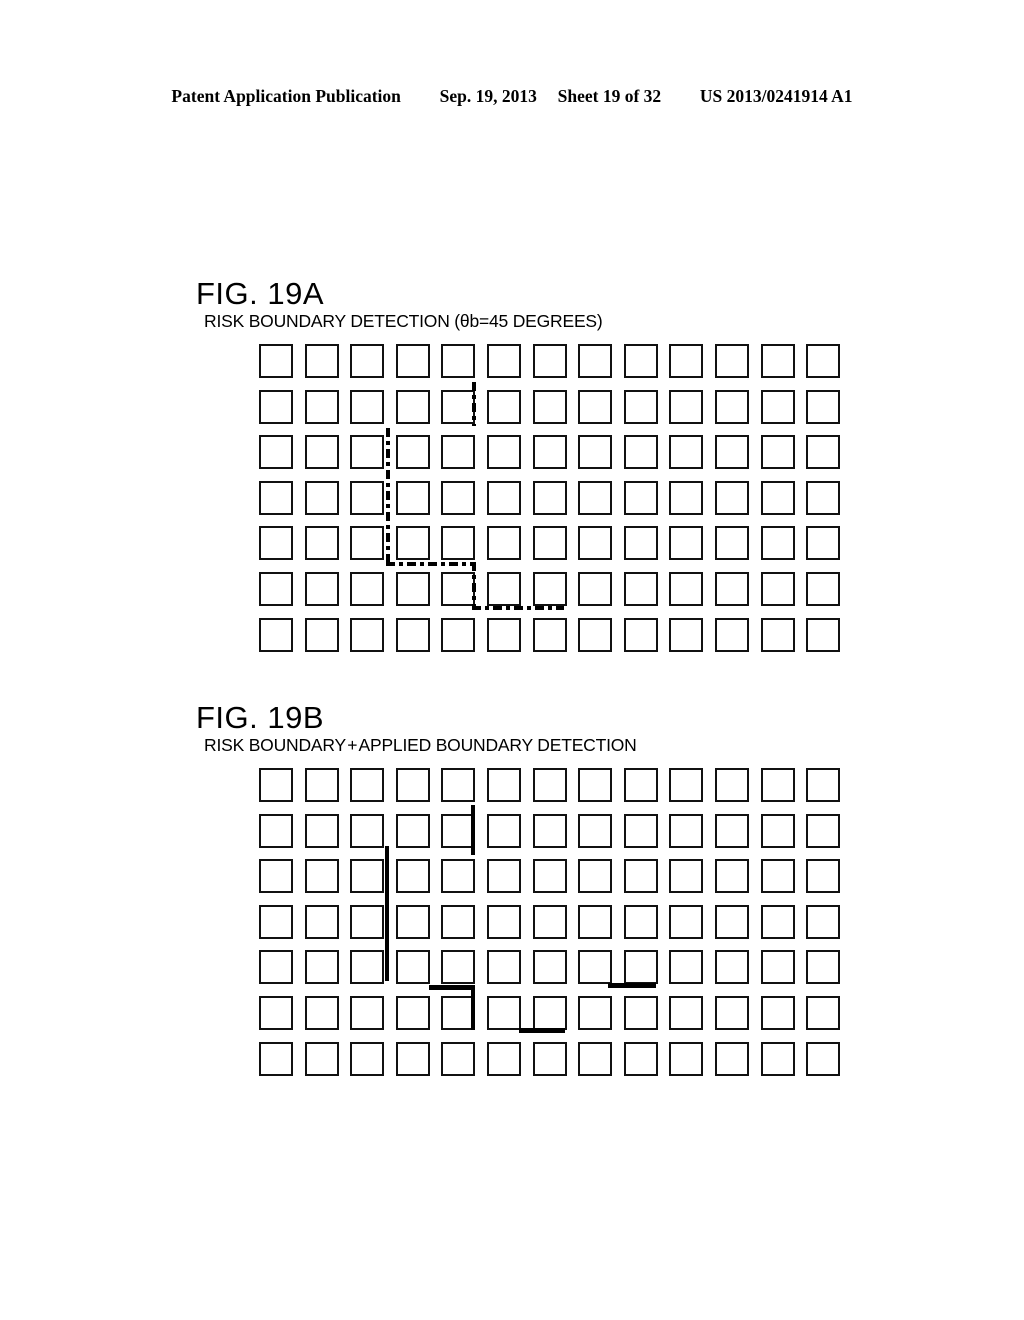  Describe the element at coordinates (286, 96) in the screenshot. I see `header-publication-label: Patent Application Publication` at that location.